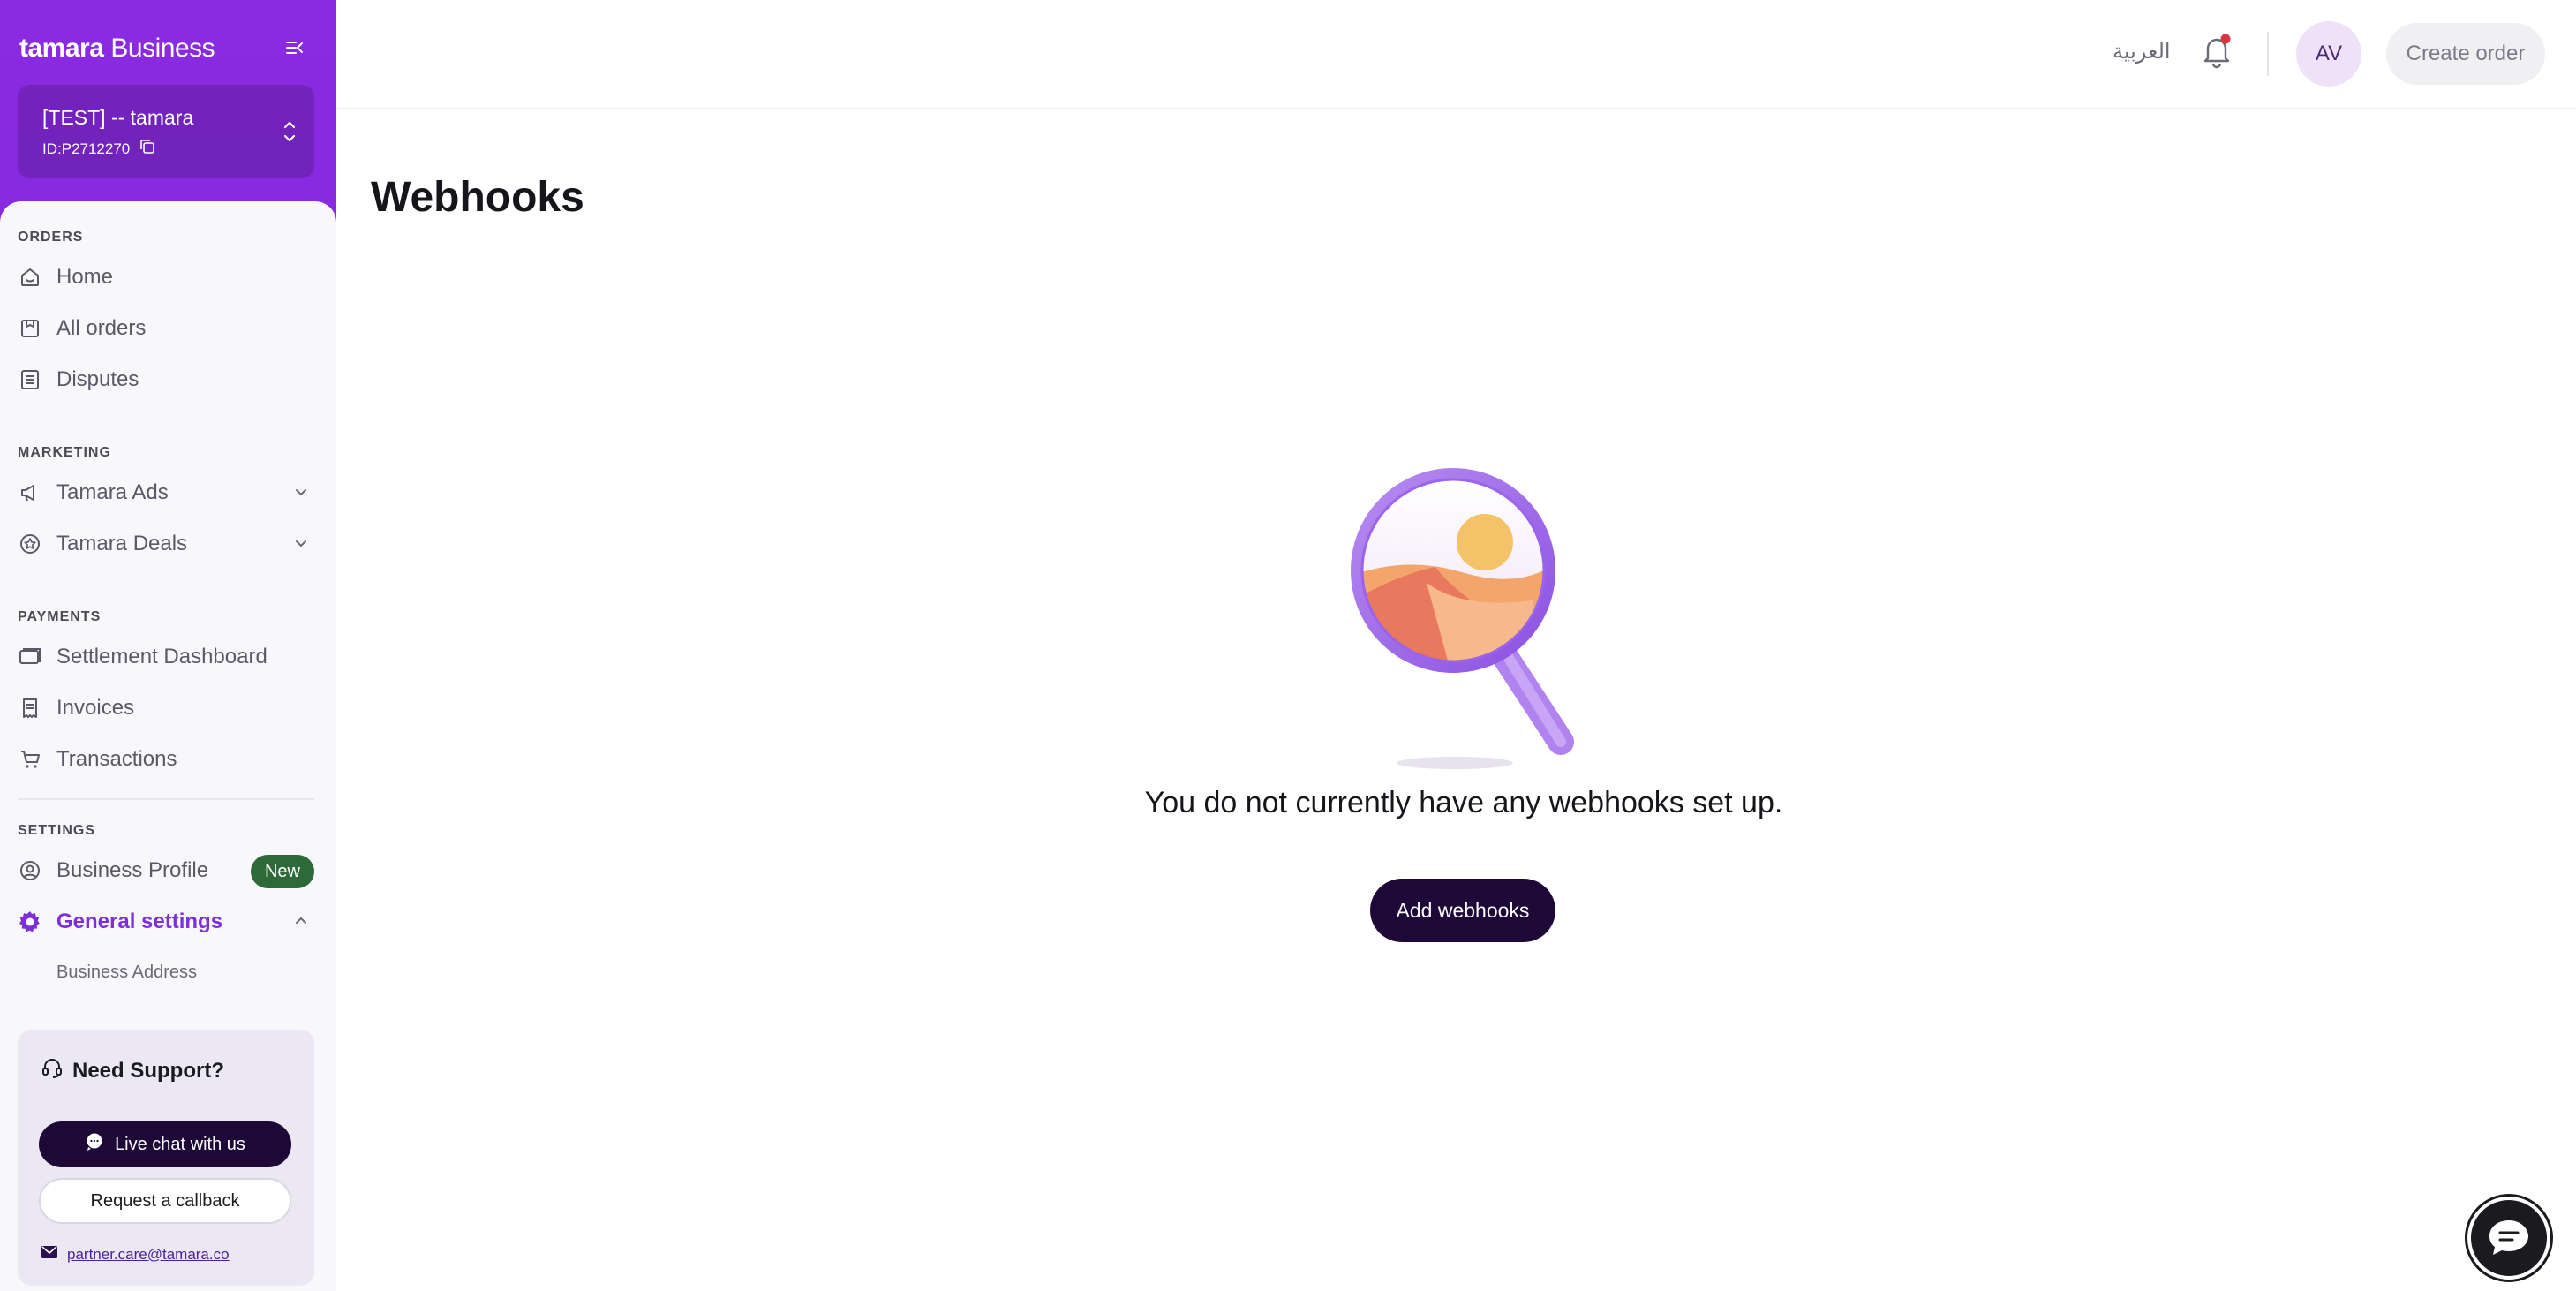  I want to click on megaphone-icon, so click(30, 492).